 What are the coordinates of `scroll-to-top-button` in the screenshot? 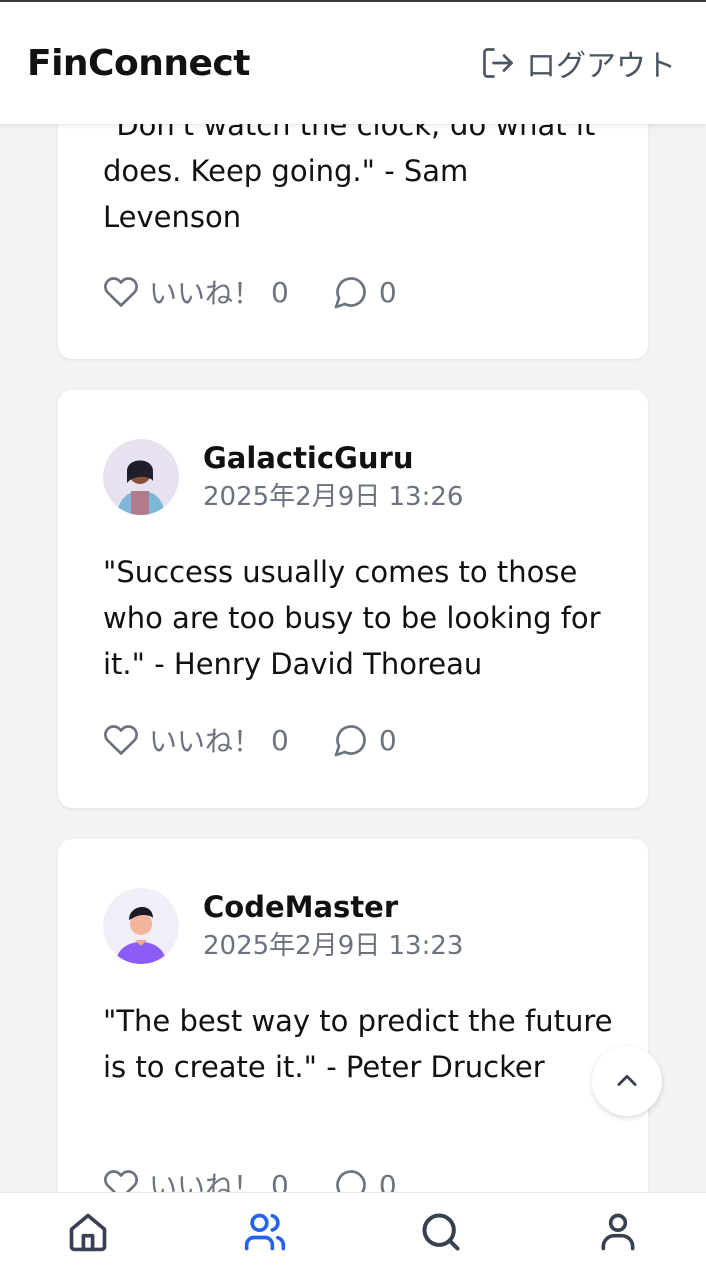 It's located at (627, 1081).